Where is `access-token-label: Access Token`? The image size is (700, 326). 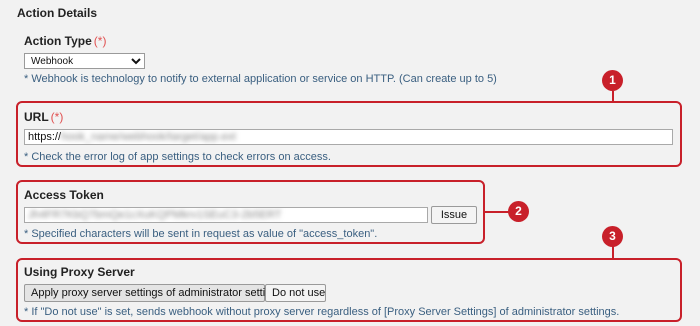 access-token-label: Access Token is located at coordinates (64, 195).